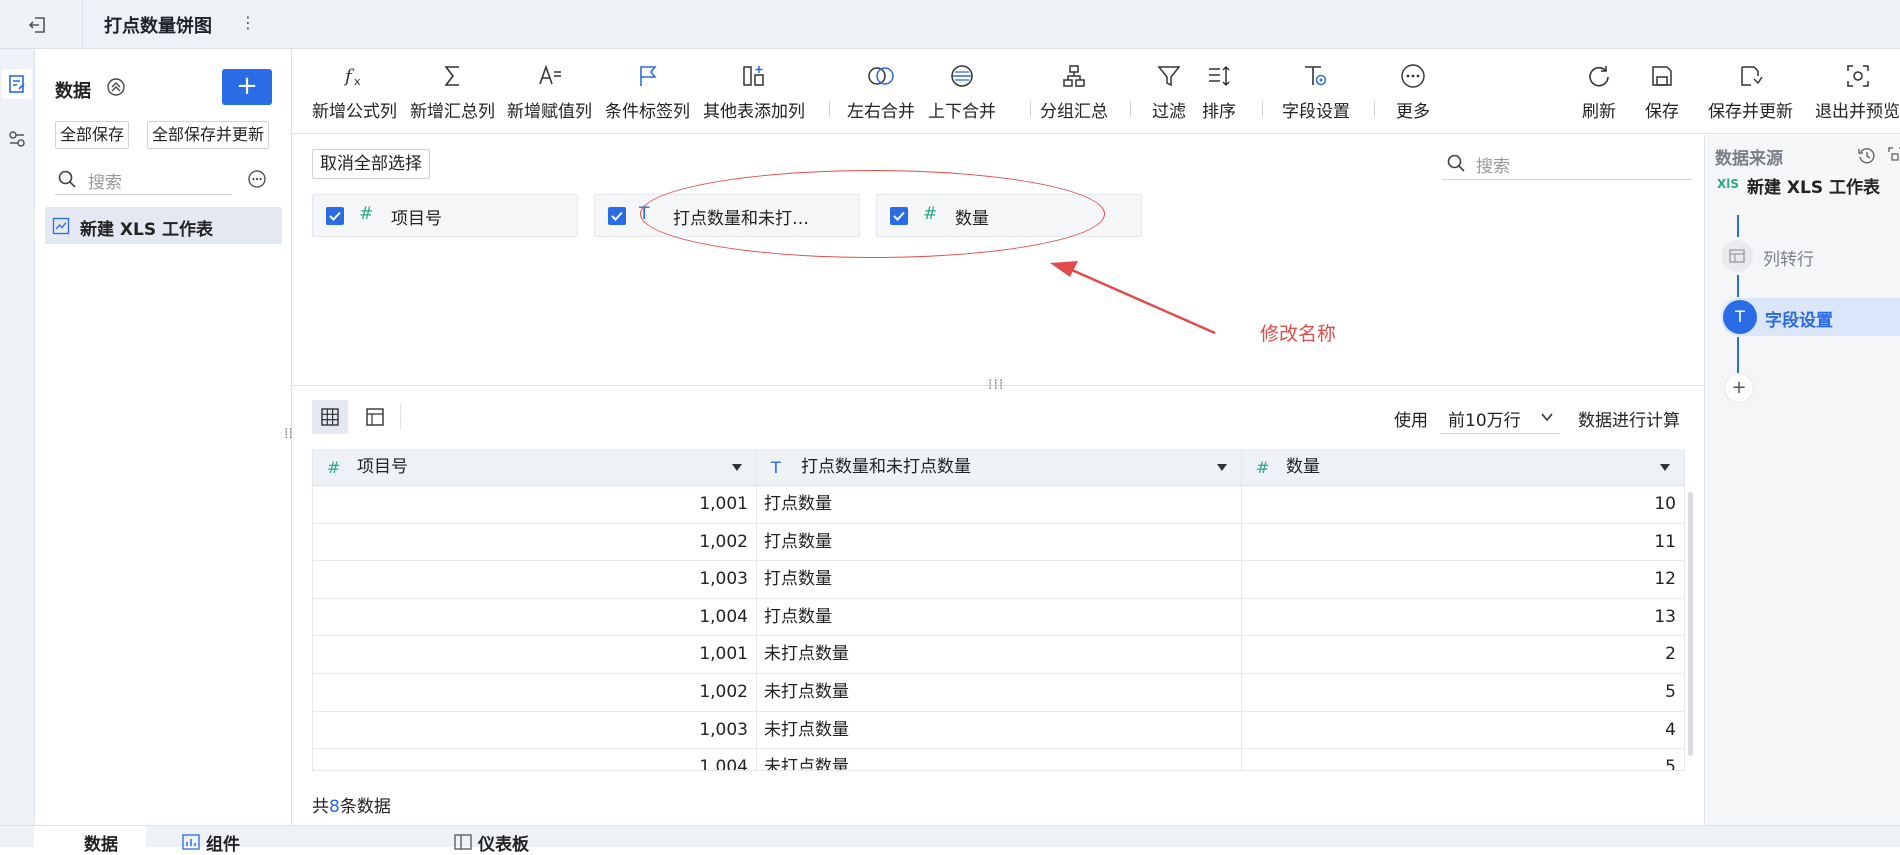 The image size is (1900, 855). I want to click on toolbar-label: 新增公式列, so click(354, 112).